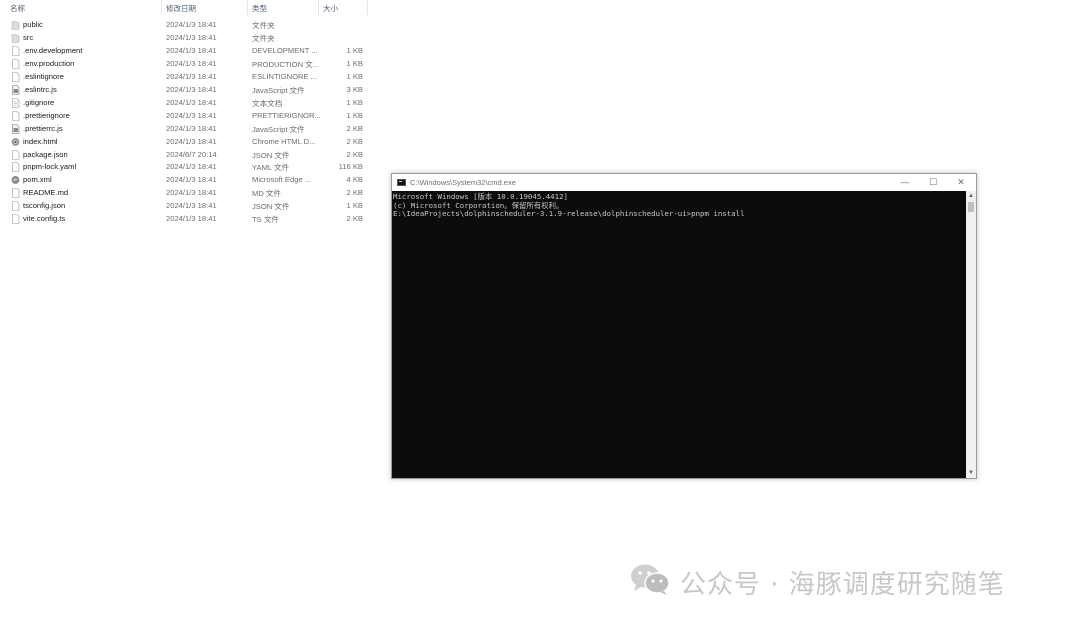 The width and height of the screenshot is (1080, 623). What do you see at coordinates (971, 196) in the screenshot?
I see `scroll-up-arrow-icon: ▲` at bounding box center [971, 196].